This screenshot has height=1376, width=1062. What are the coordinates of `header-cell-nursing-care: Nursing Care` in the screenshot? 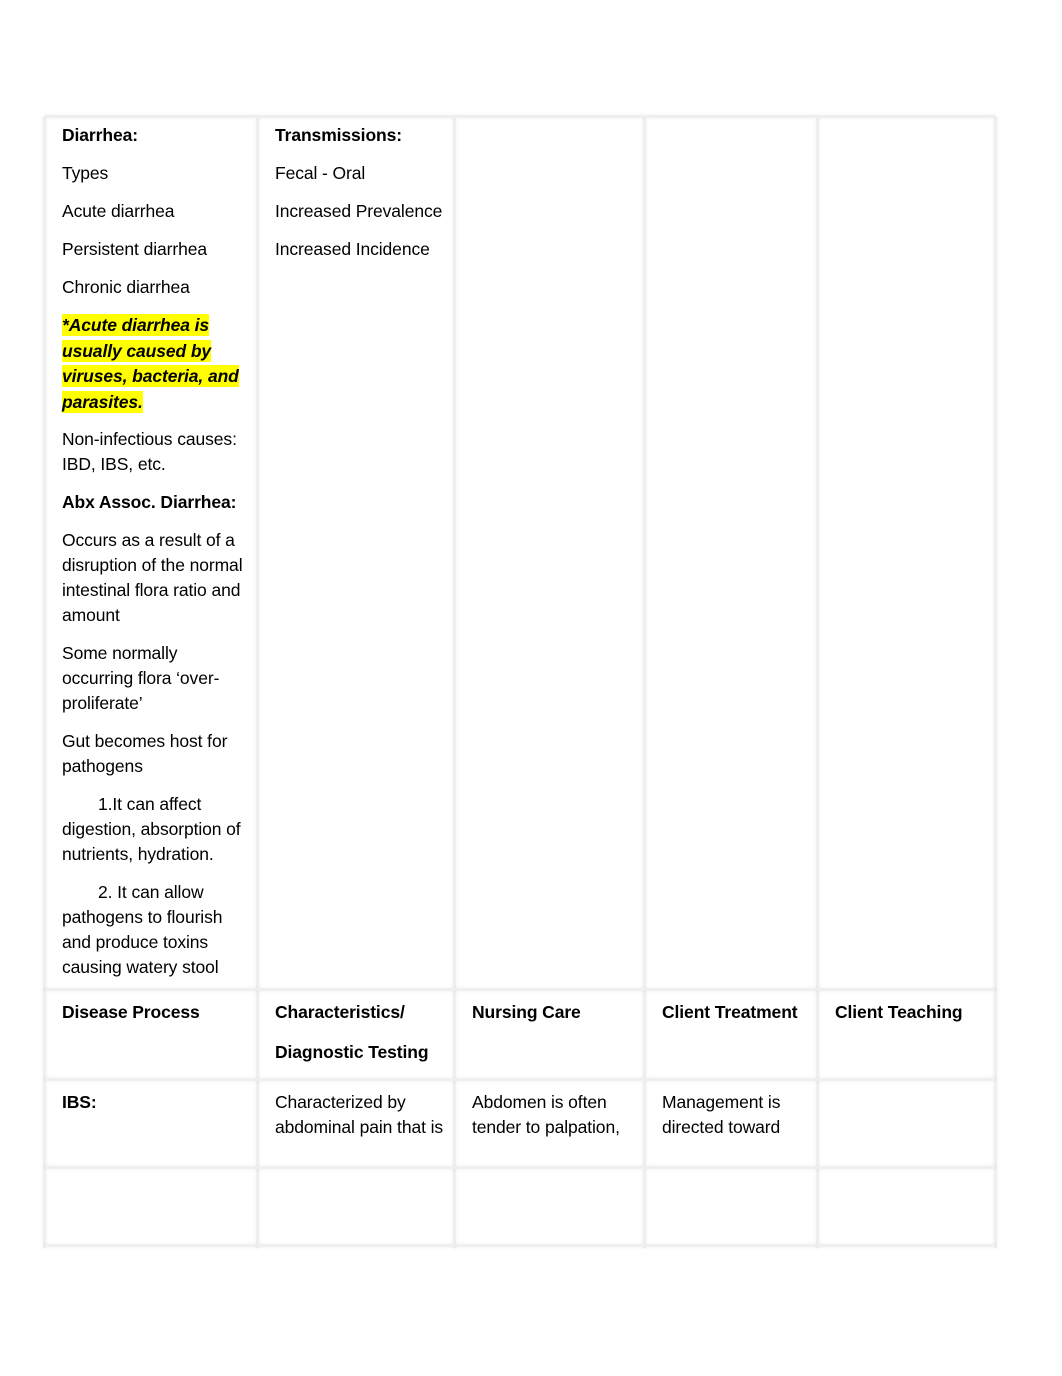 It's located at (550, 1035).